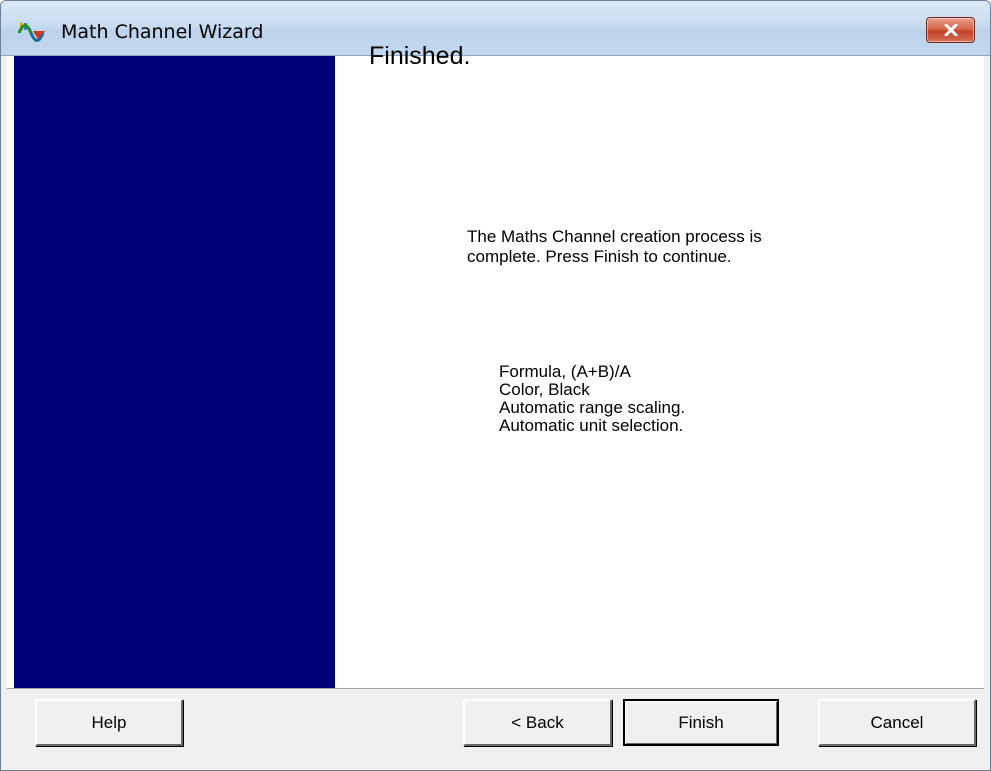  I want to click on finish-button: Finish, so click(701, 722).